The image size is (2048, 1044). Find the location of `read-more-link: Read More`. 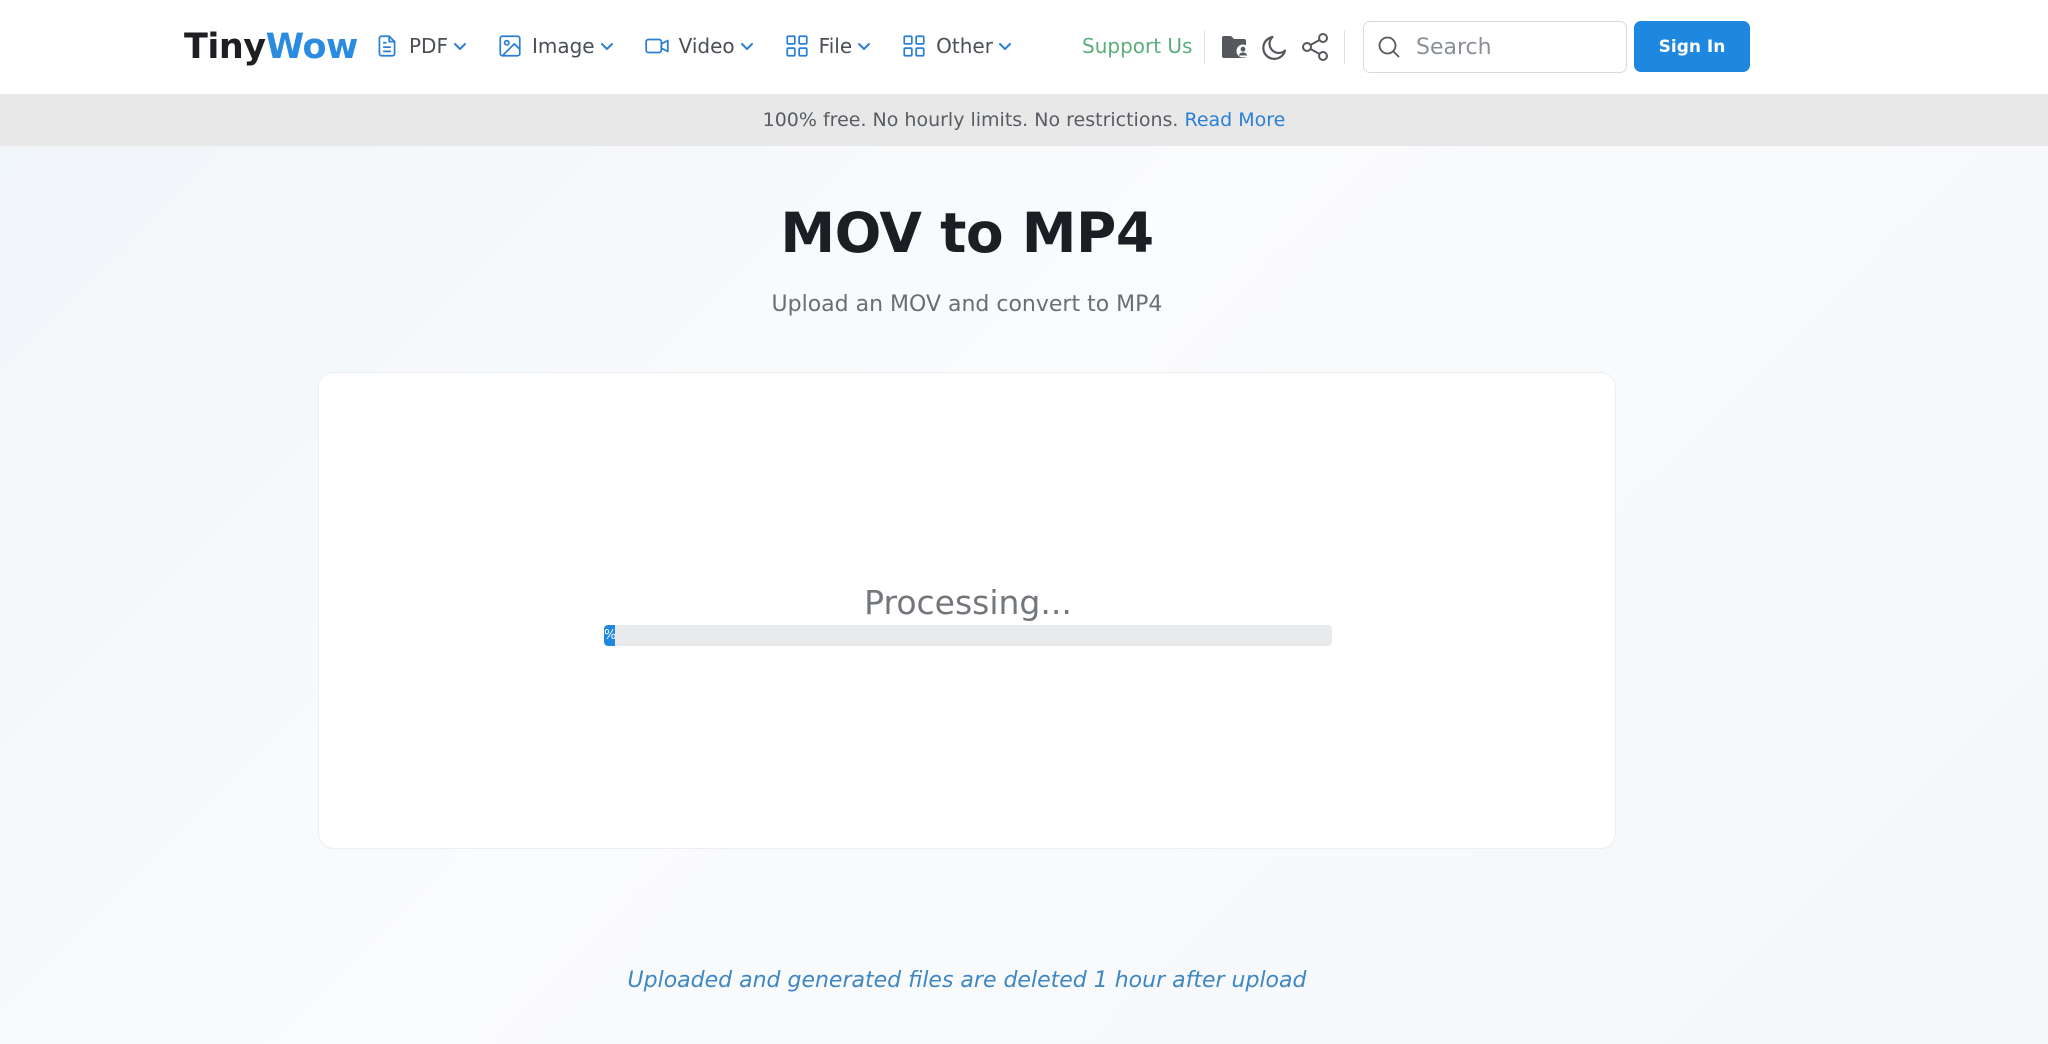

read-more-link: Read More is located at coordinates (1234, 120).